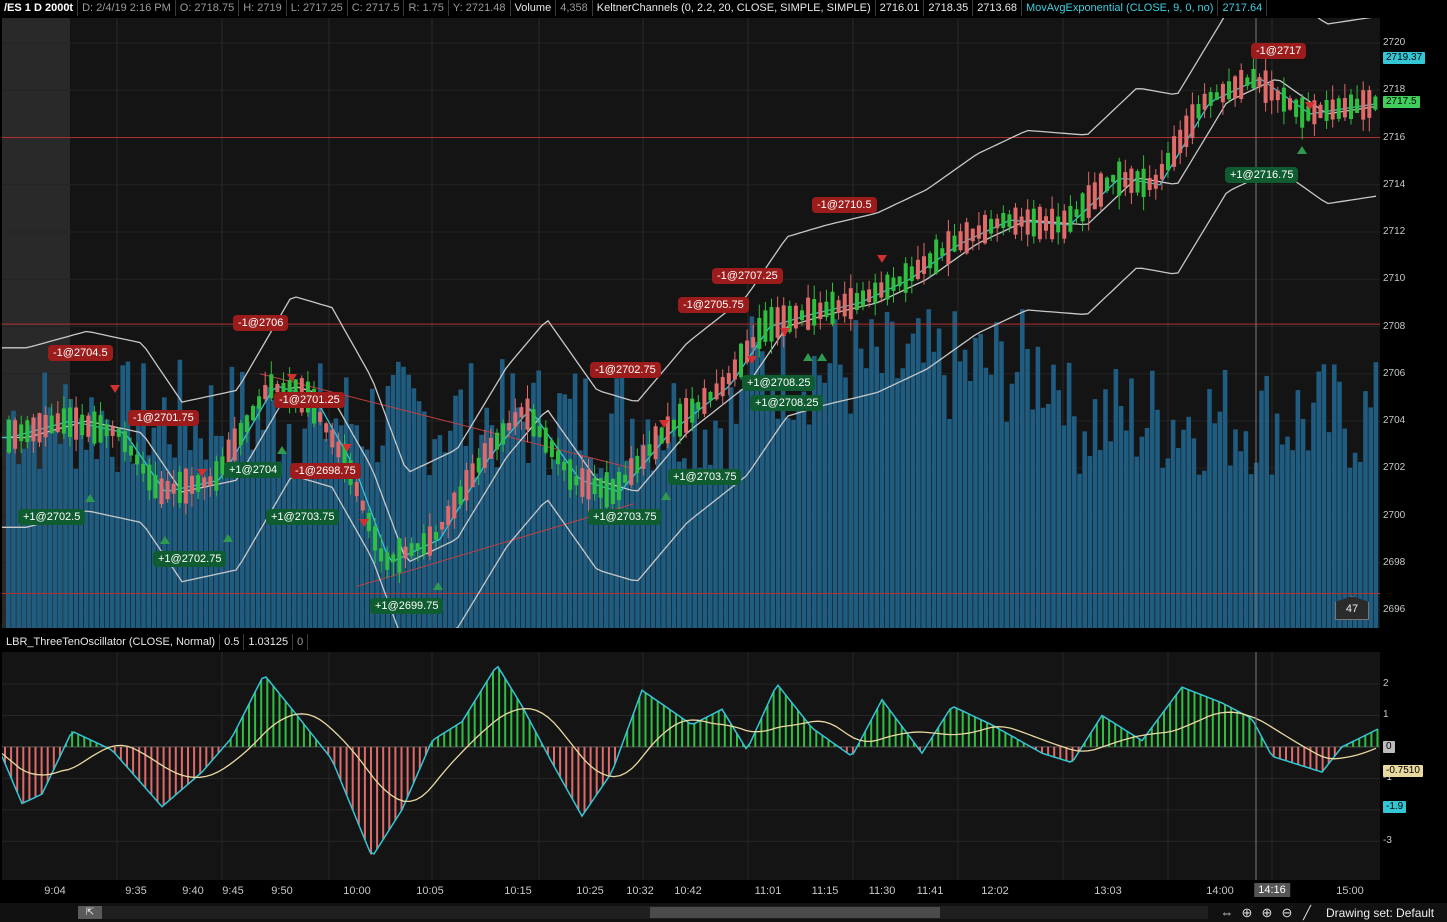 The width and height of the screenshot is (1447, 922). I want to click on expand-icon: ⇔, so click(1227, 912).